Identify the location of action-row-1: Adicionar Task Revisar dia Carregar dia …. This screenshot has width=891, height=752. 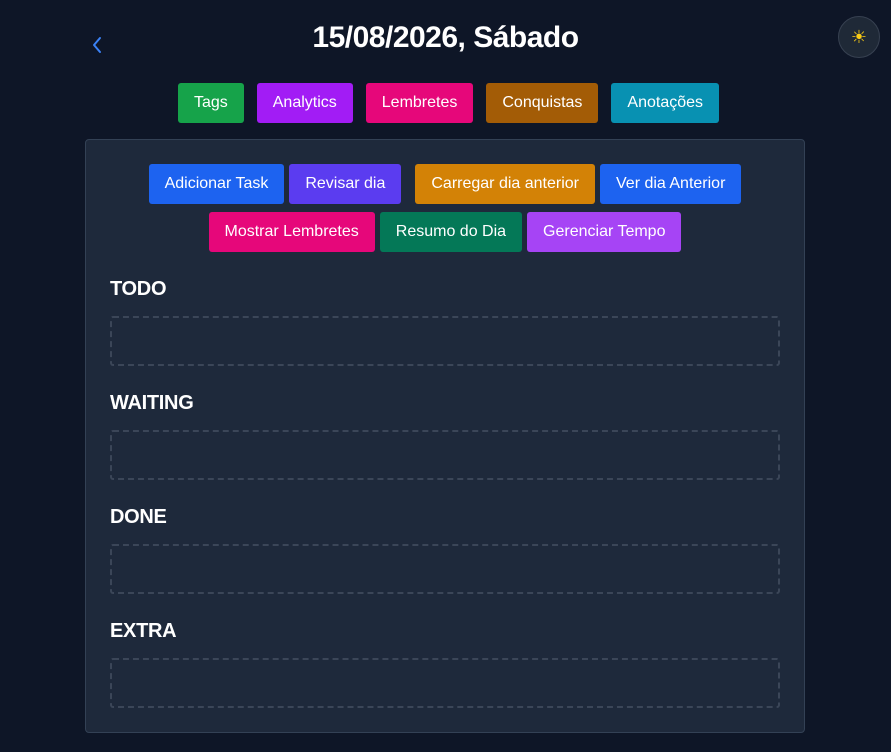
(445, 184).